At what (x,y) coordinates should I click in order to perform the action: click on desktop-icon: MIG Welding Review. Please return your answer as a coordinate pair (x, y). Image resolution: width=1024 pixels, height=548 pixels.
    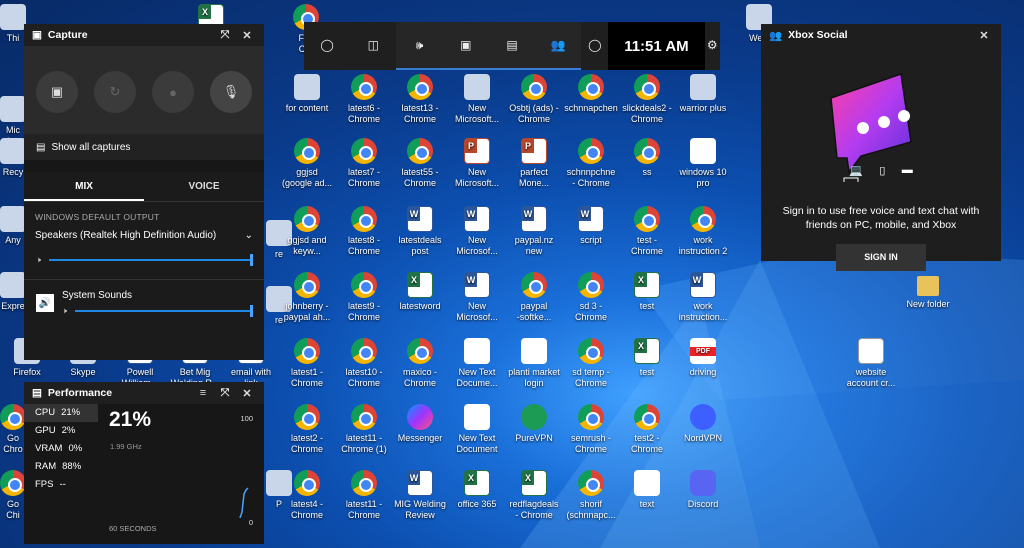
    Looking at the image, I should click on (420, 495).